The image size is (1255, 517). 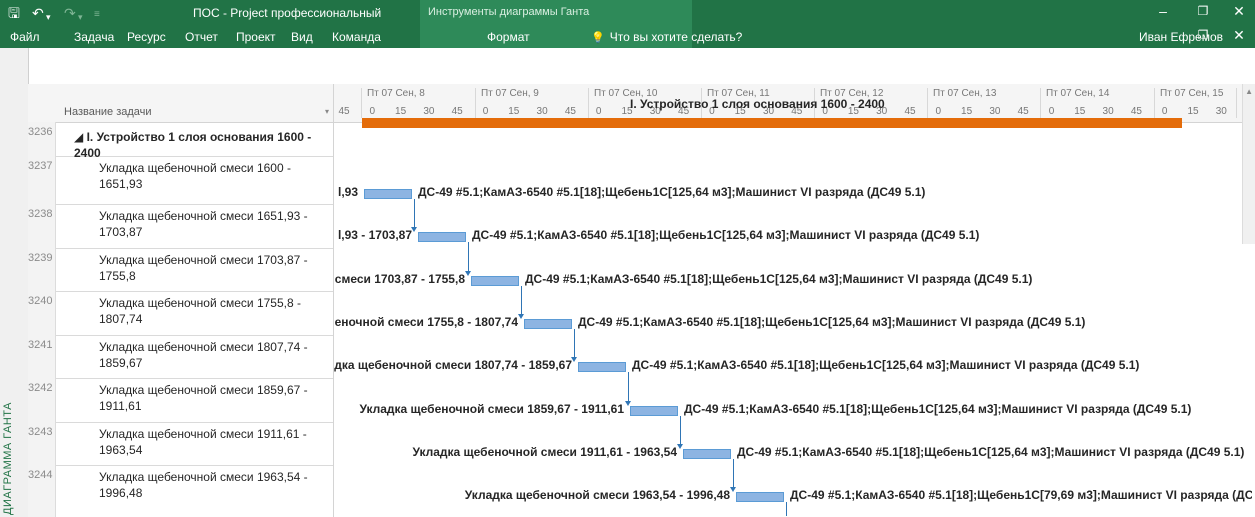 I want to click on view-label: ДИАГРАММА ГАНТА, so click(x=8, y=458).